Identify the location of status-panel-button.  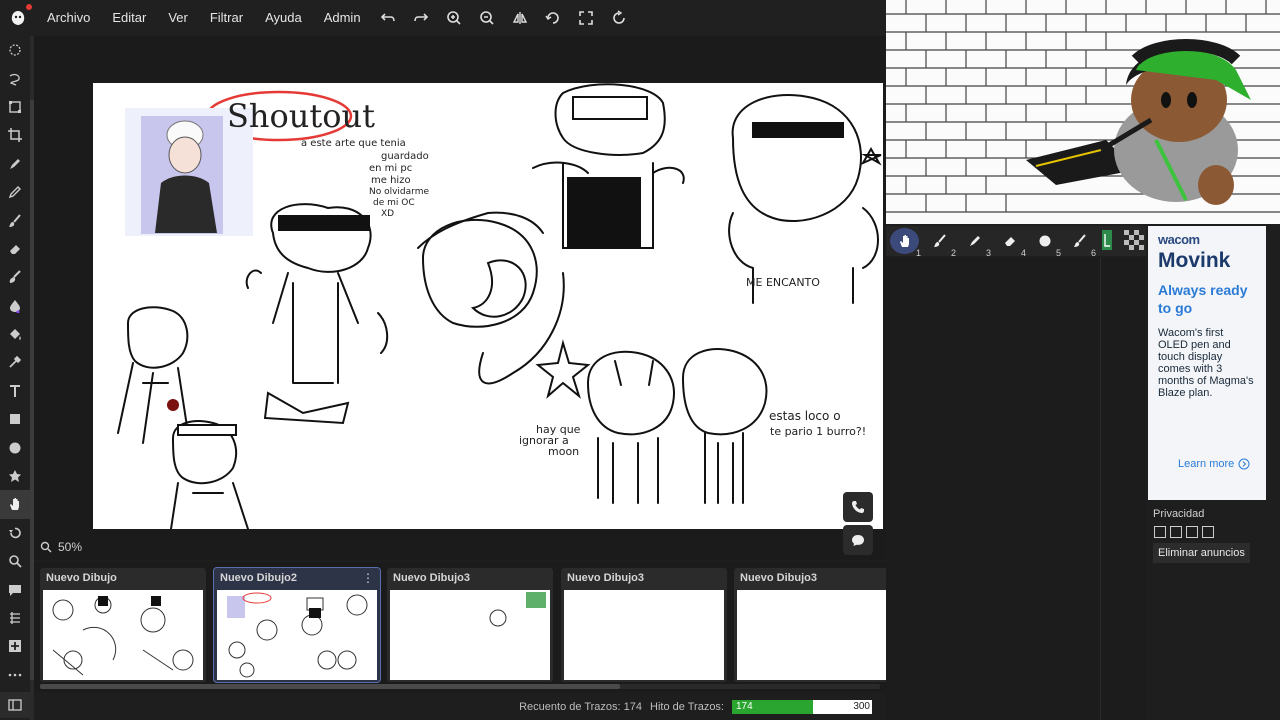
(15, 705).